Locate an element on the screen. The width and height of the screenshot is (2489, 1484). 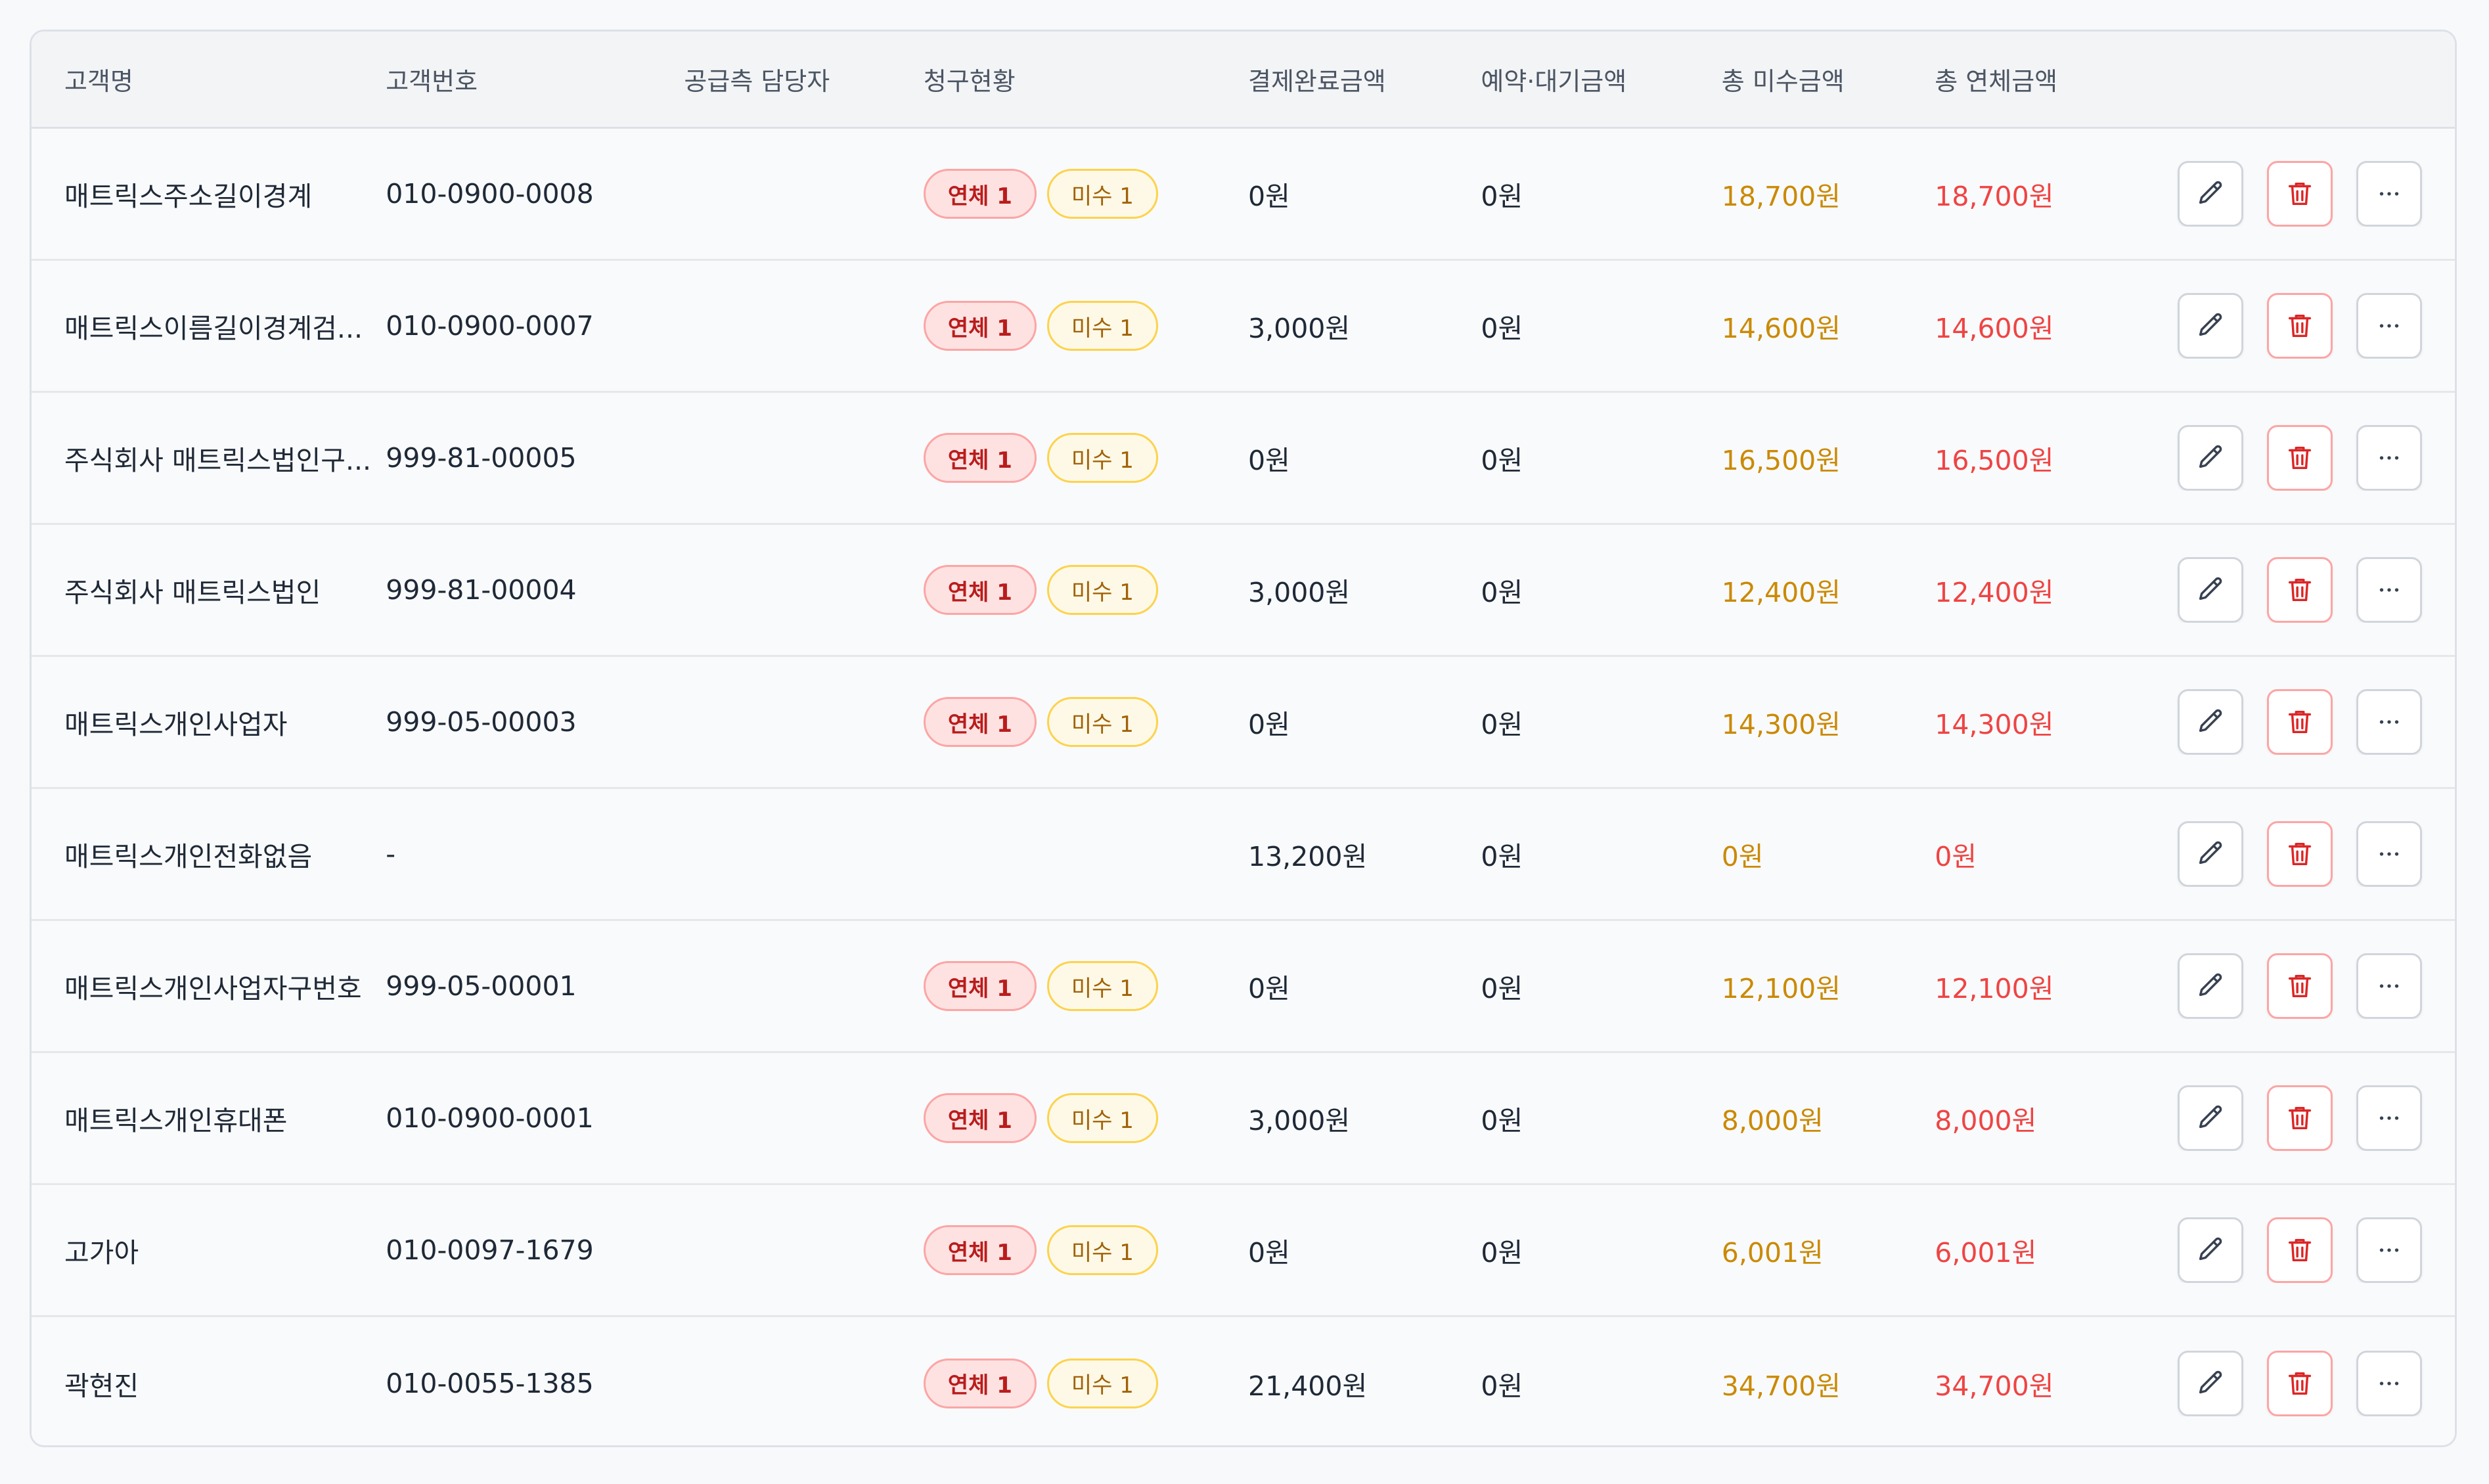
customer-number-cell: 010-0055-1385 is located at coordinates (490, 1383).